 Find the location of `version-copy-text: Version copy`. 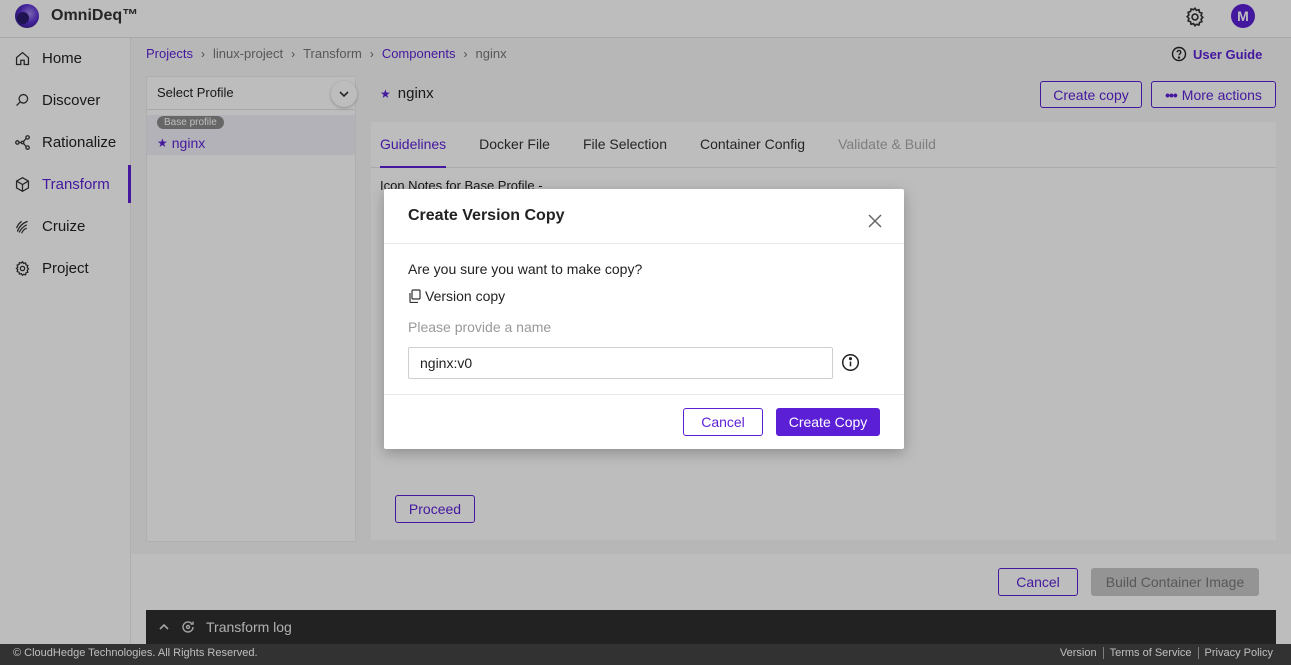

version-copy-text: Version copy is located at coordinates (465, 296).